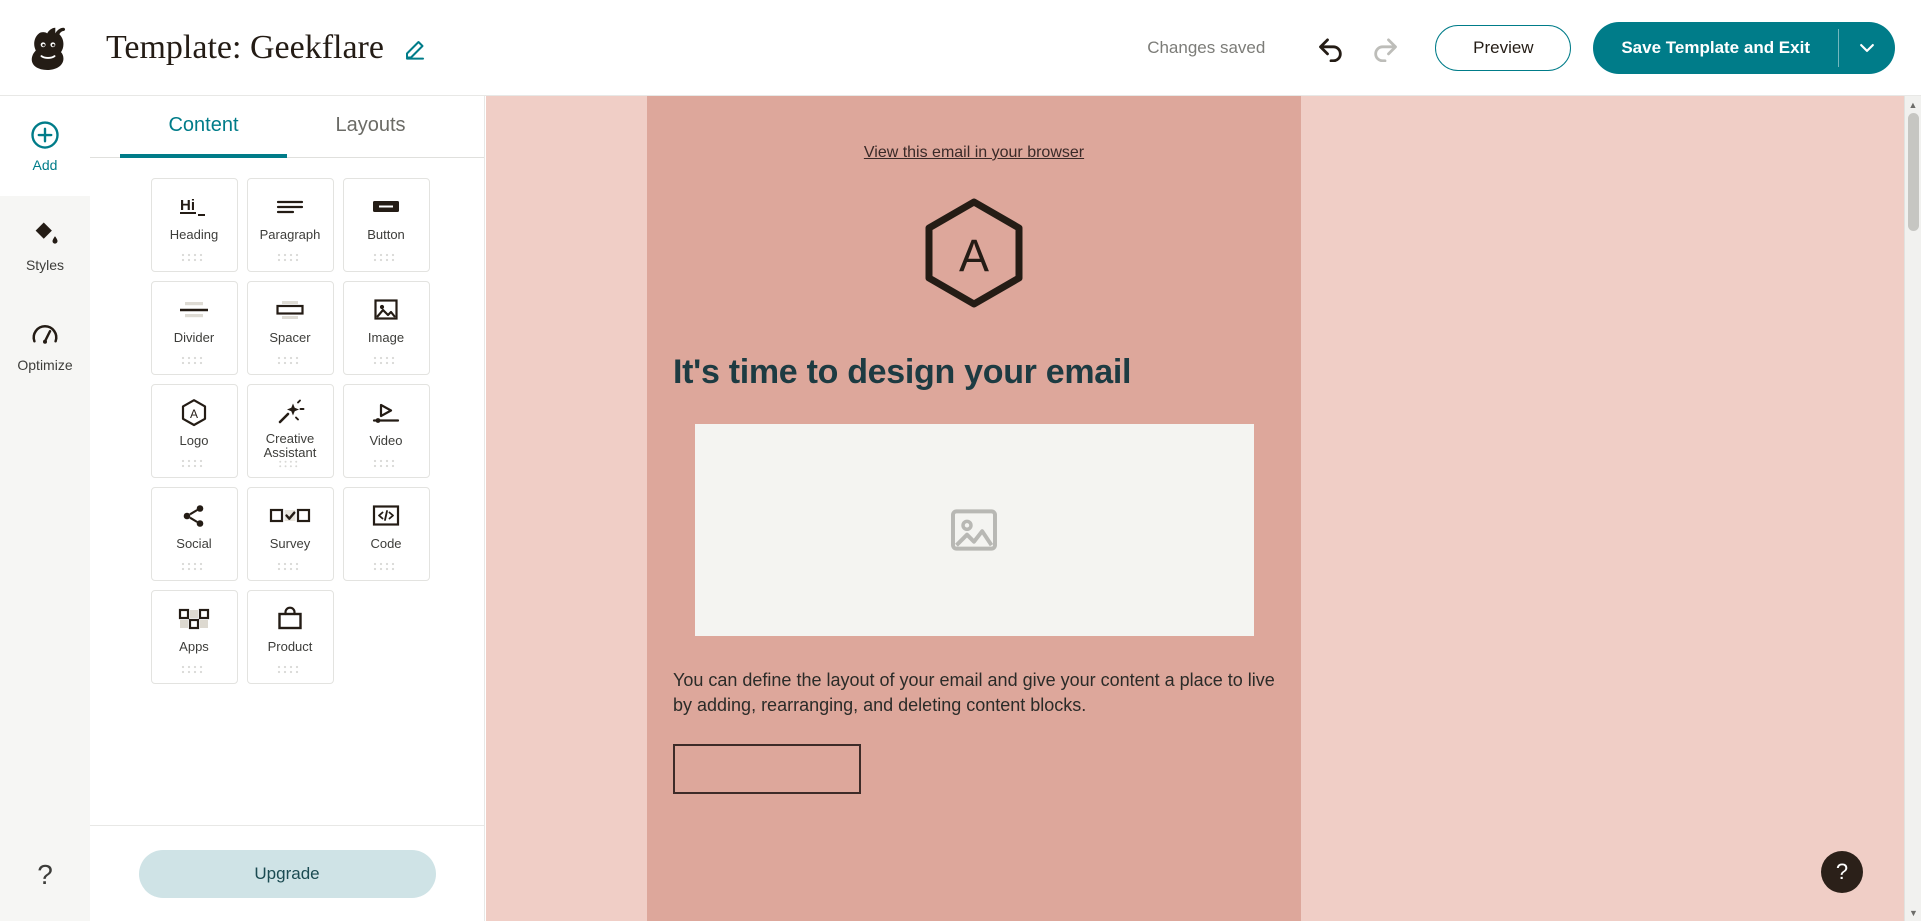 The width and height of the screenshot is (1921, 921). Describe the element at coordinates (290, 543) in the screenshot. I see `block-survey-label: Survey` at that location.